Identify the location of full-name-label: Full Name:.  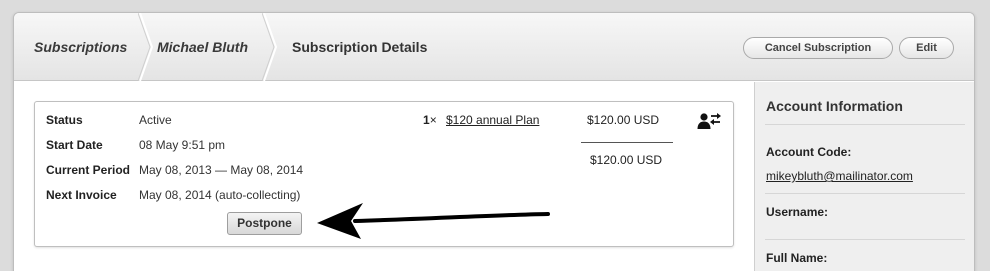
(797, 258).